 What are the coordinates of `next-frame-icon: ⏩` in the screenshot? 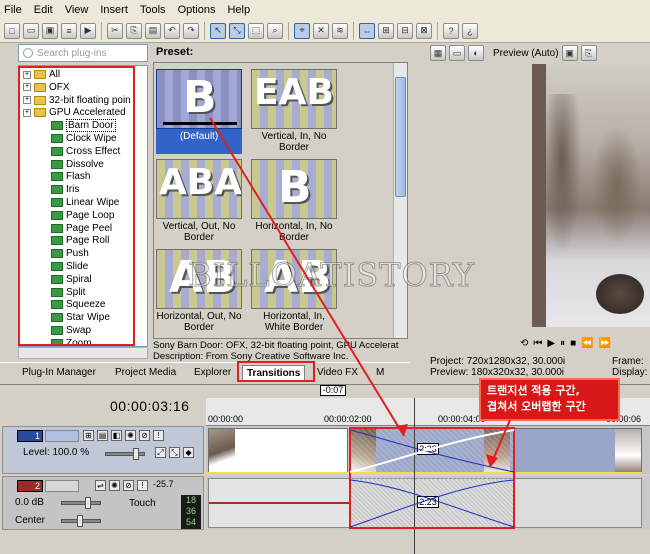 It's located at (605, 343).